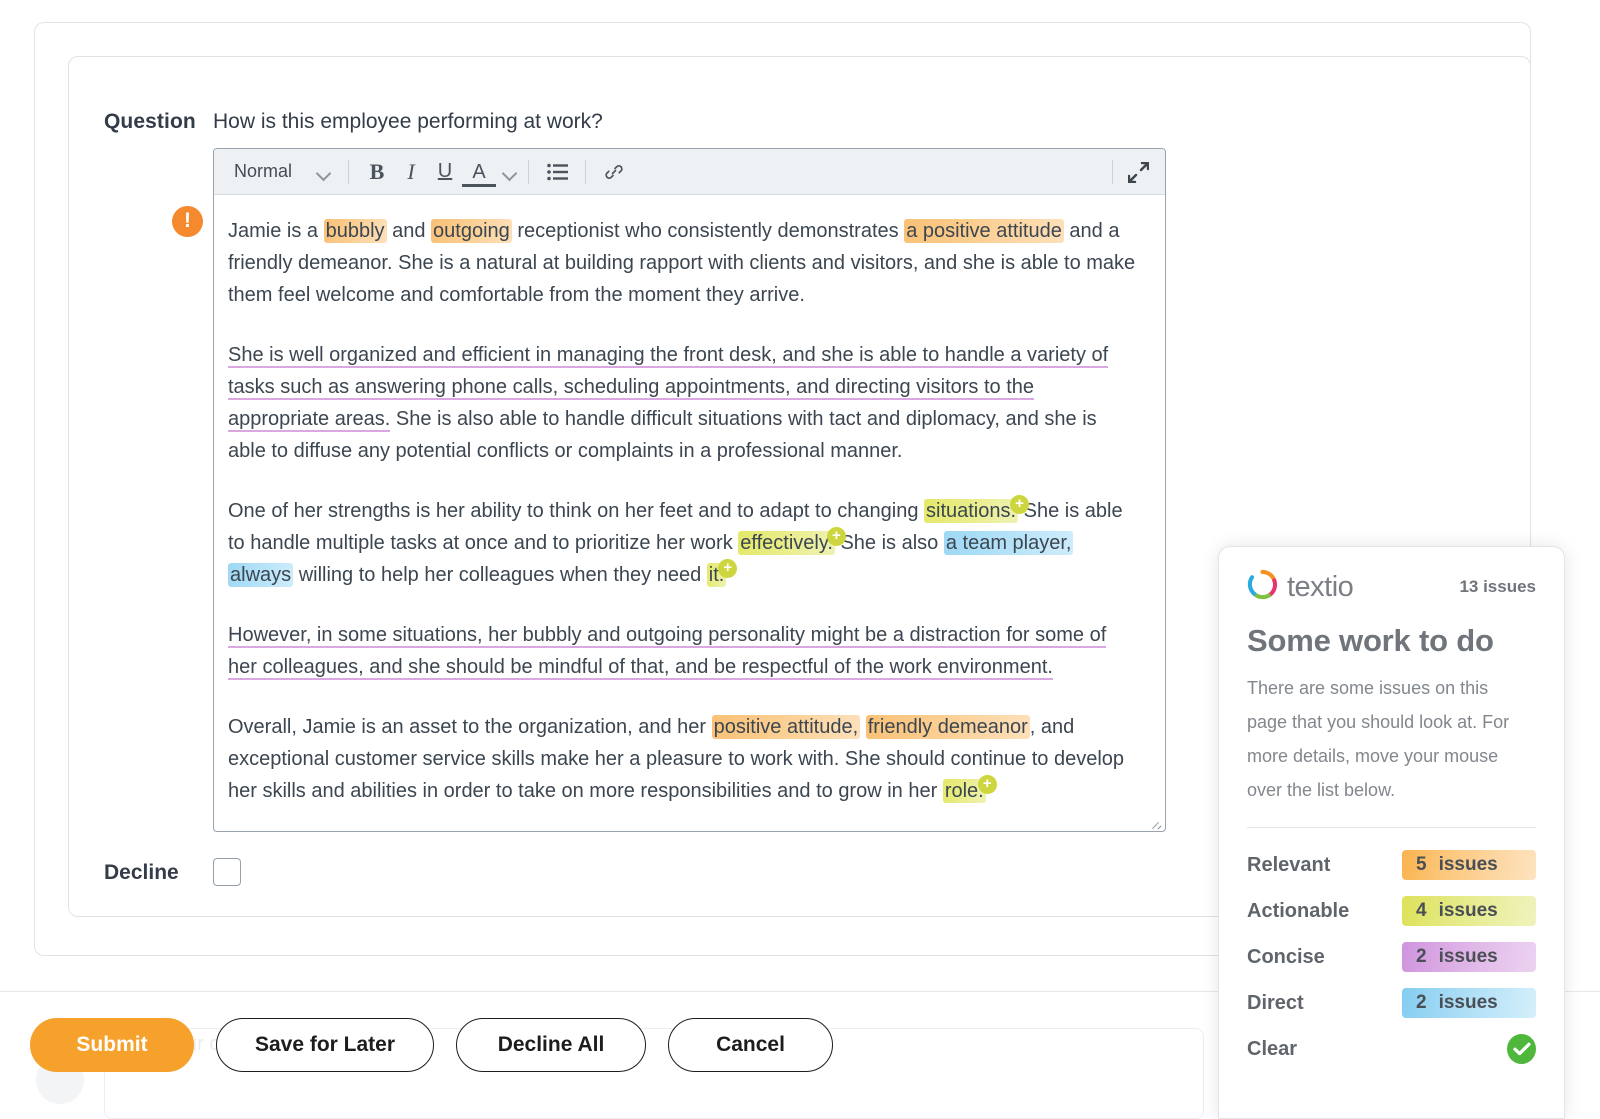 The height and width of the screenshot is (1119, 1600). What do you see at coordinates (1391, 865) in the screenshot?
I see `metric-row-relevant: Relevant 5 issues` at bounding box center [1391, 865].